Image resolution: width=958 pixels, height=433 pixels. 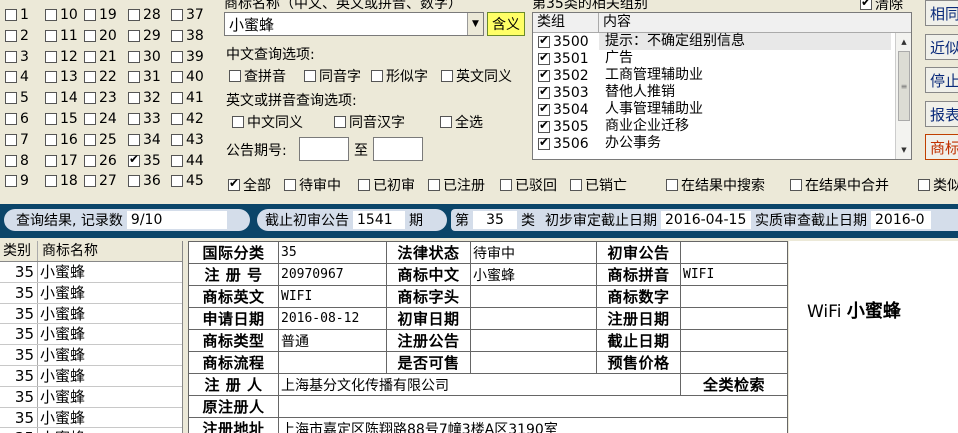 I want to click on class-checkbox-35: 35, so click(x=144, y=161).